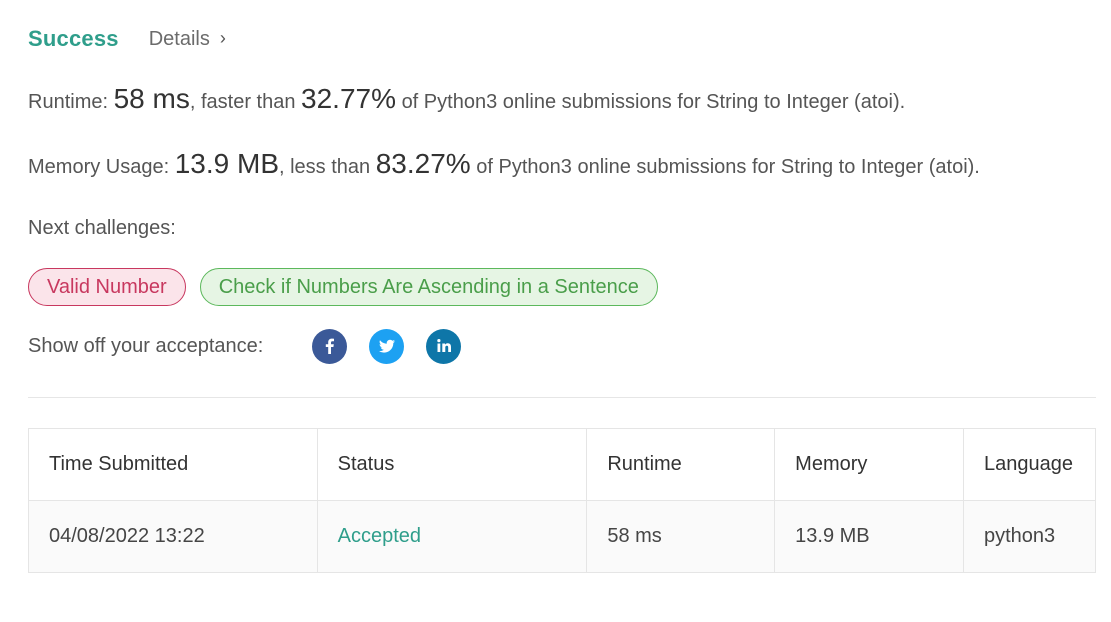 The width and height of the screenshot is (1111, 622). Describe the element at coordinates (452, 464) in the screenshot. I see `header-status: Status` at that location.